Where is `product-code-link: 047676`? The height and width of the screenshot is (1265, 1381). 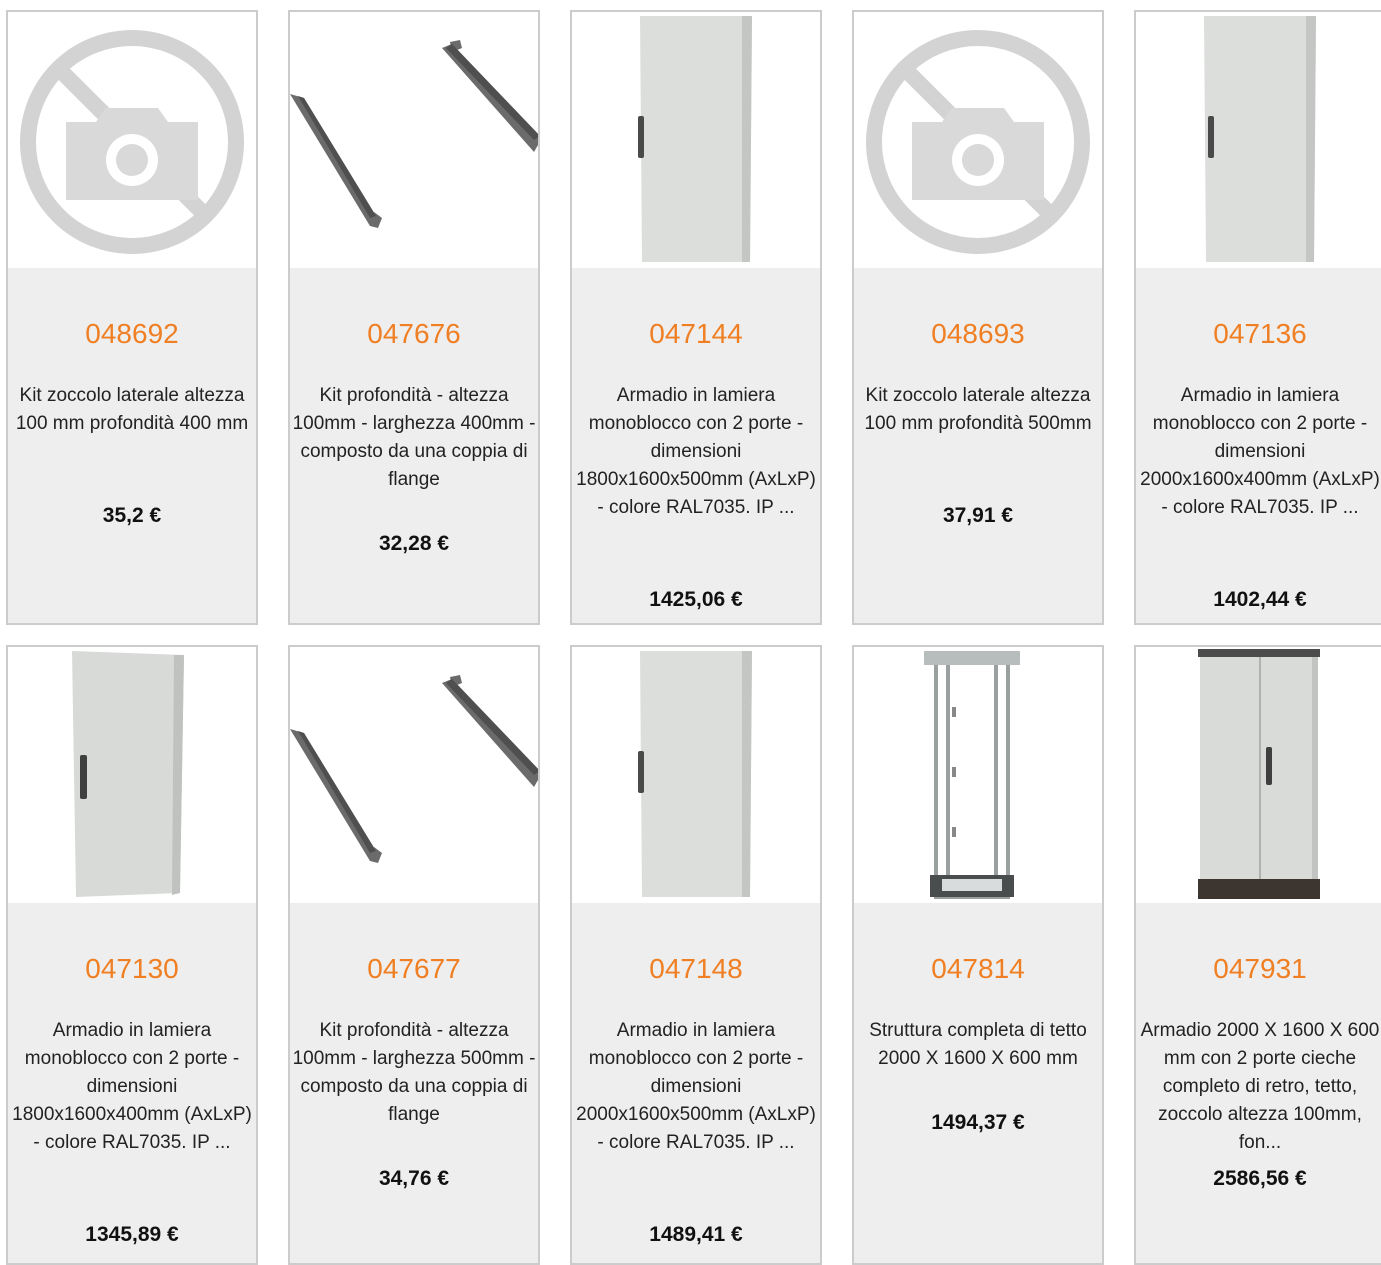 product-code-link: 047676 is located at coordinates (414, 334).